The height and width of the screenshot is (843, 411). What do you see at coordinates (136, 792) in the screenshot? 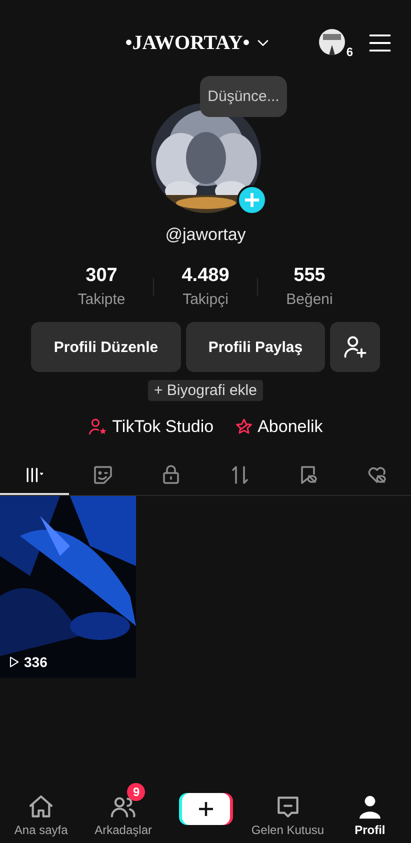
I see `notification-badge: 9` at bounding box center [136, 792].